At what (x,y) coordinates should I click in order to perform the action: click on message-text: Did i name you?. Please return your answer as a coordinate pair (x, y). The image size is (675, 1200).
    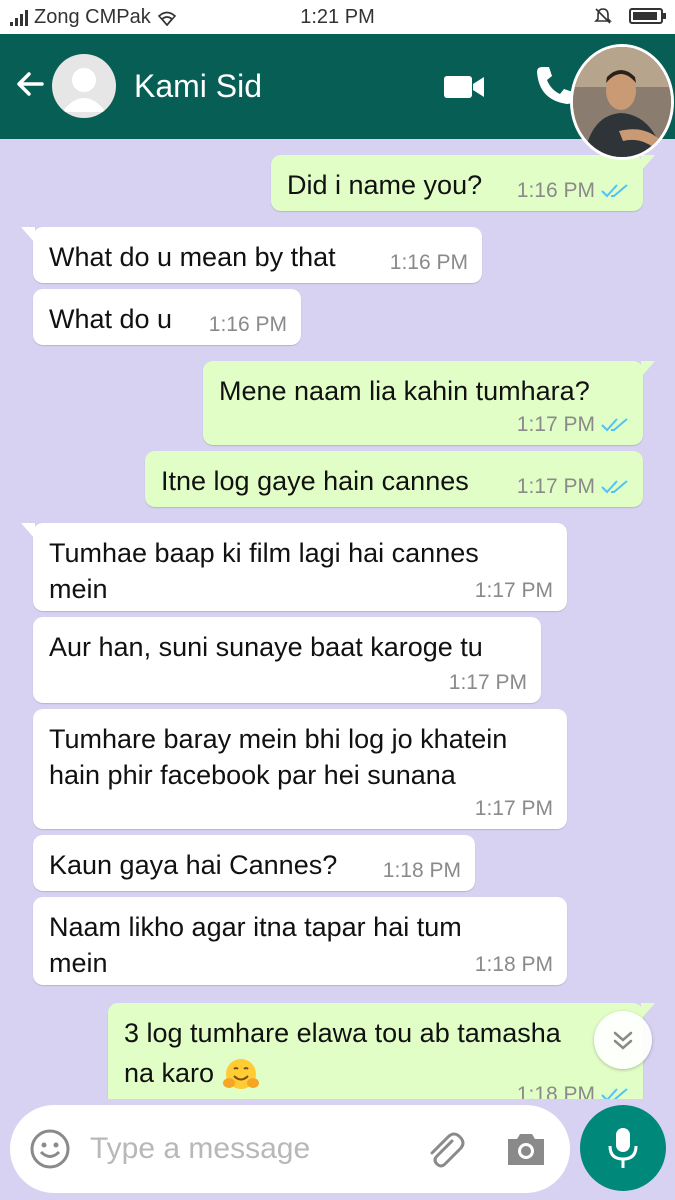
    Looking at the image, I should click on (385, 185).